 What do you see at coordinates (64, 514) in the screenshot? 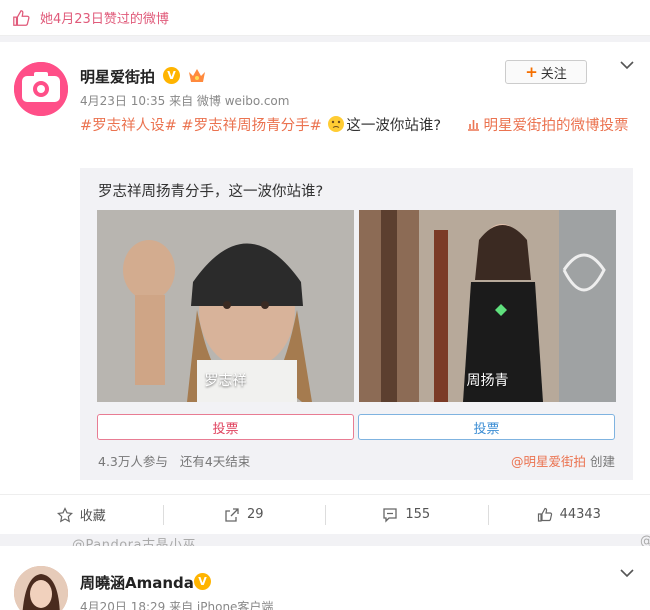
I see `star-icon` at bounding box center [64, 514].